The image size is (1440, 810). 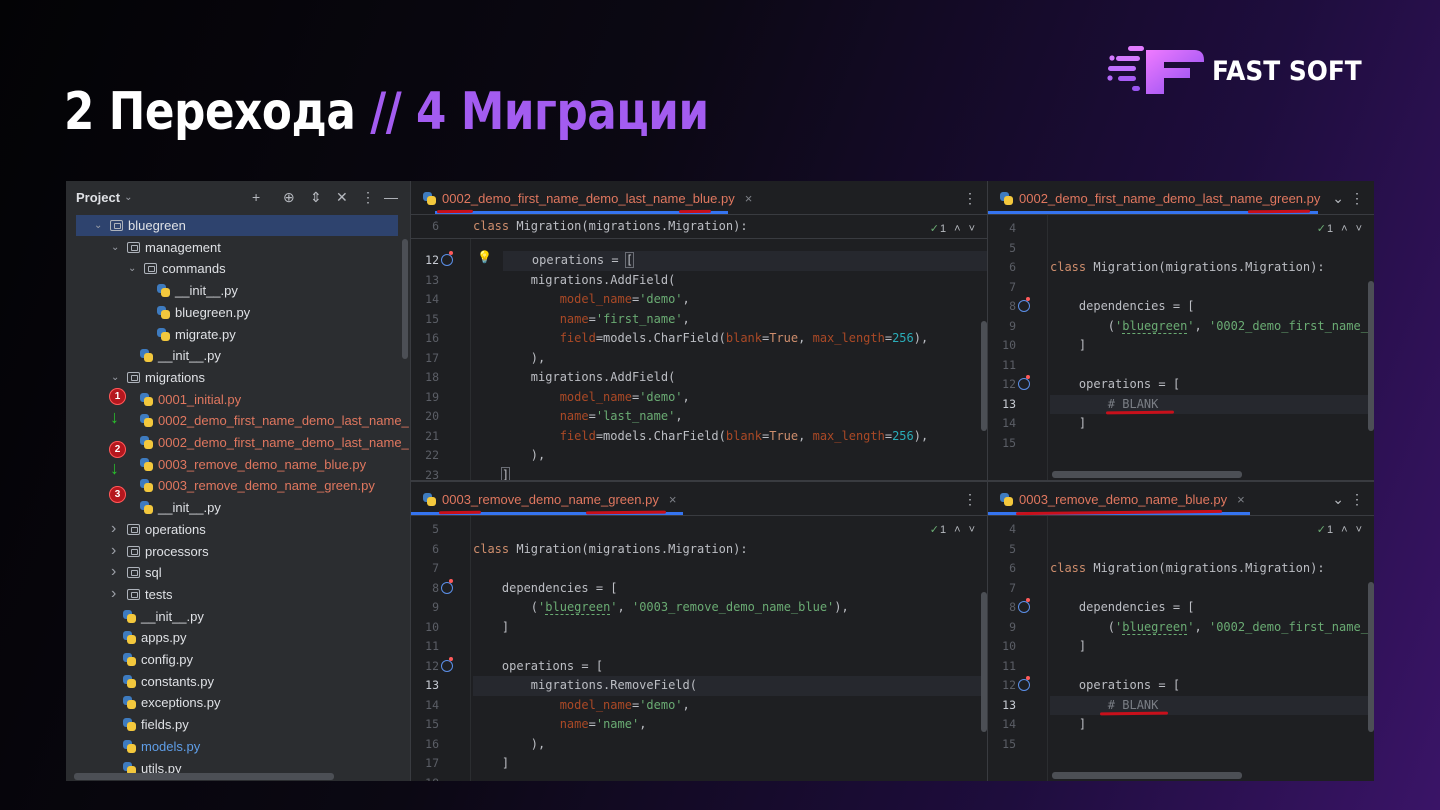 What do you see at coordinates (238, 377) in the screenshot?
I see `tree-folder: ⌄ migrations` at bounding box center [238, 377].